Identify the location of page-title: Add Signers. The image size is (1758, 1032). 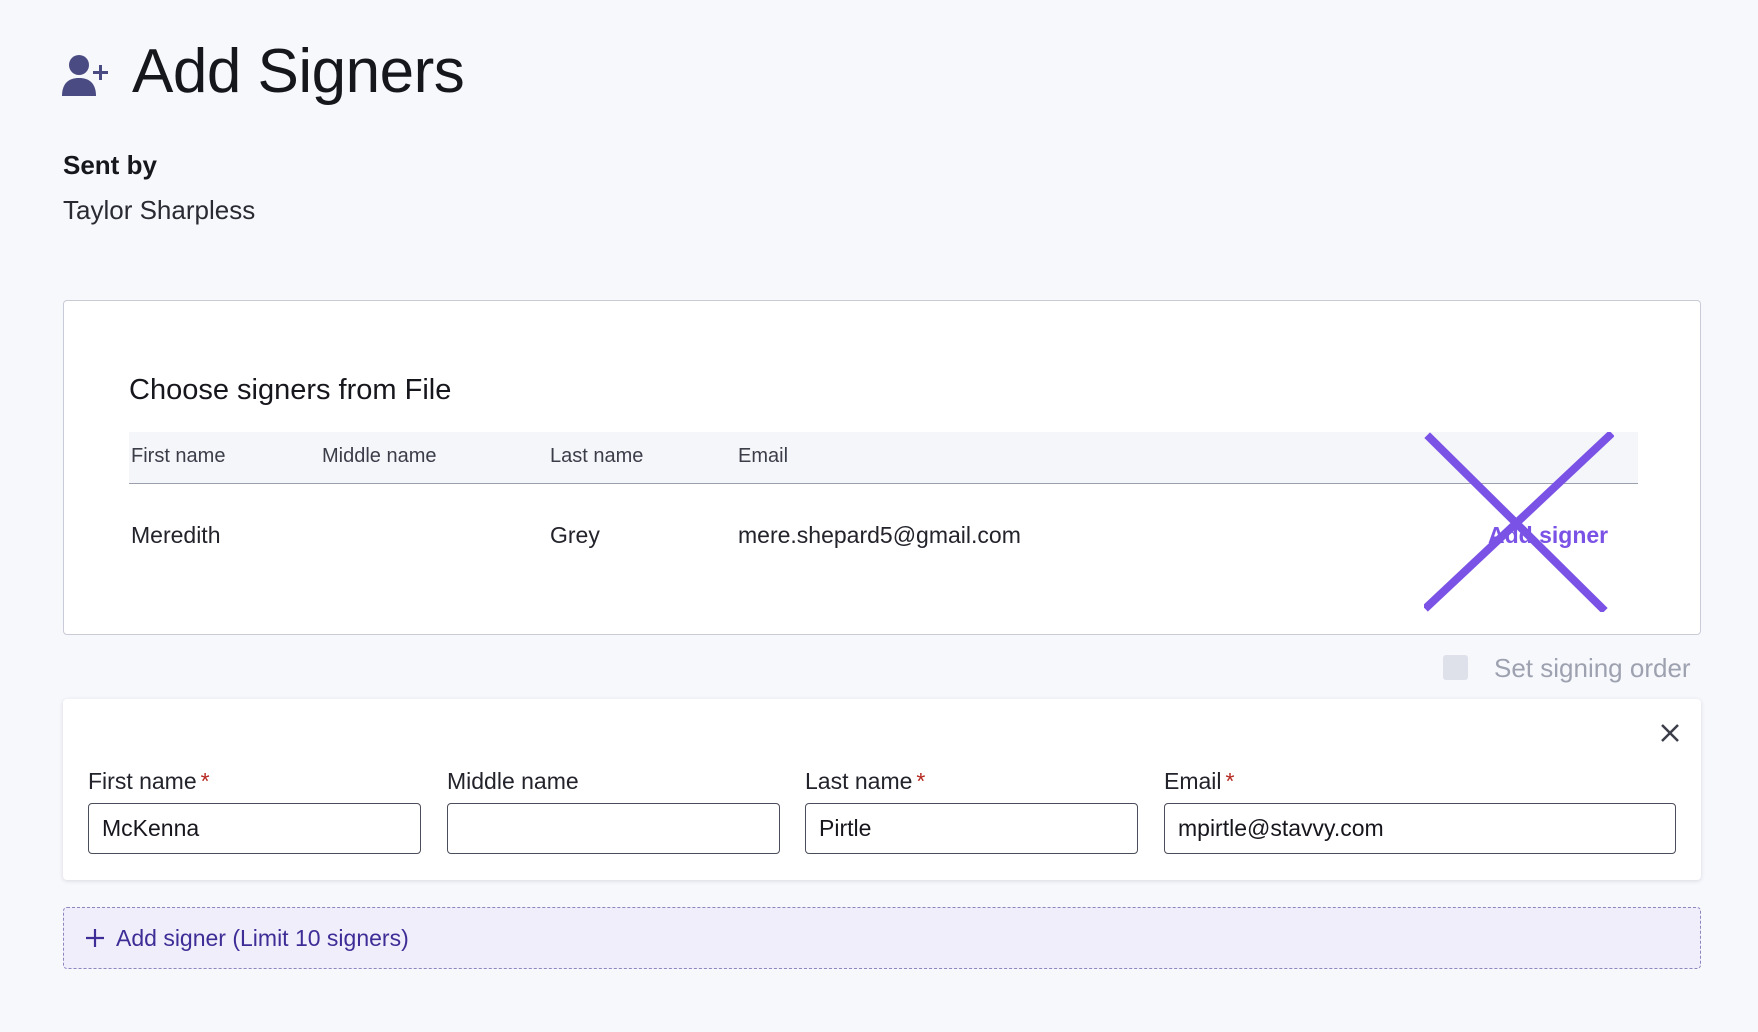
(298, 71).